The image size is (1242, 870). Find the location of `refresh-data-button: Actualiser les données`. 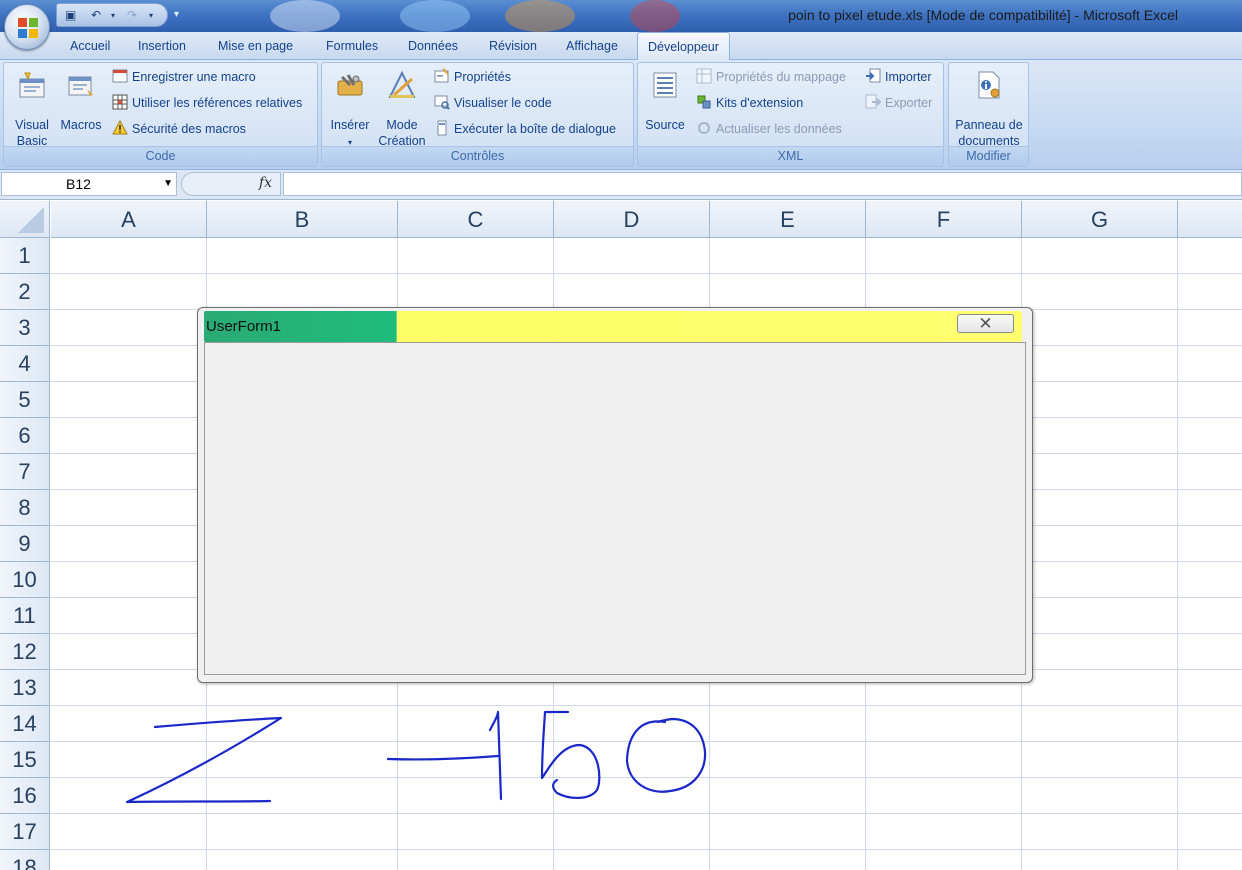

refresh-data-button: Actualiser les données is located at coordinates (769, 129).